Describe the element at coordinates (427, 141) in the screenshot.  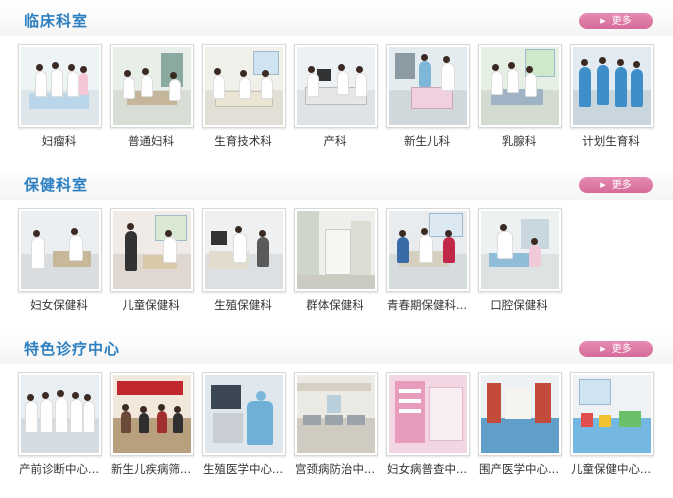
I see `dept-caption: 新生儿科` at that location.